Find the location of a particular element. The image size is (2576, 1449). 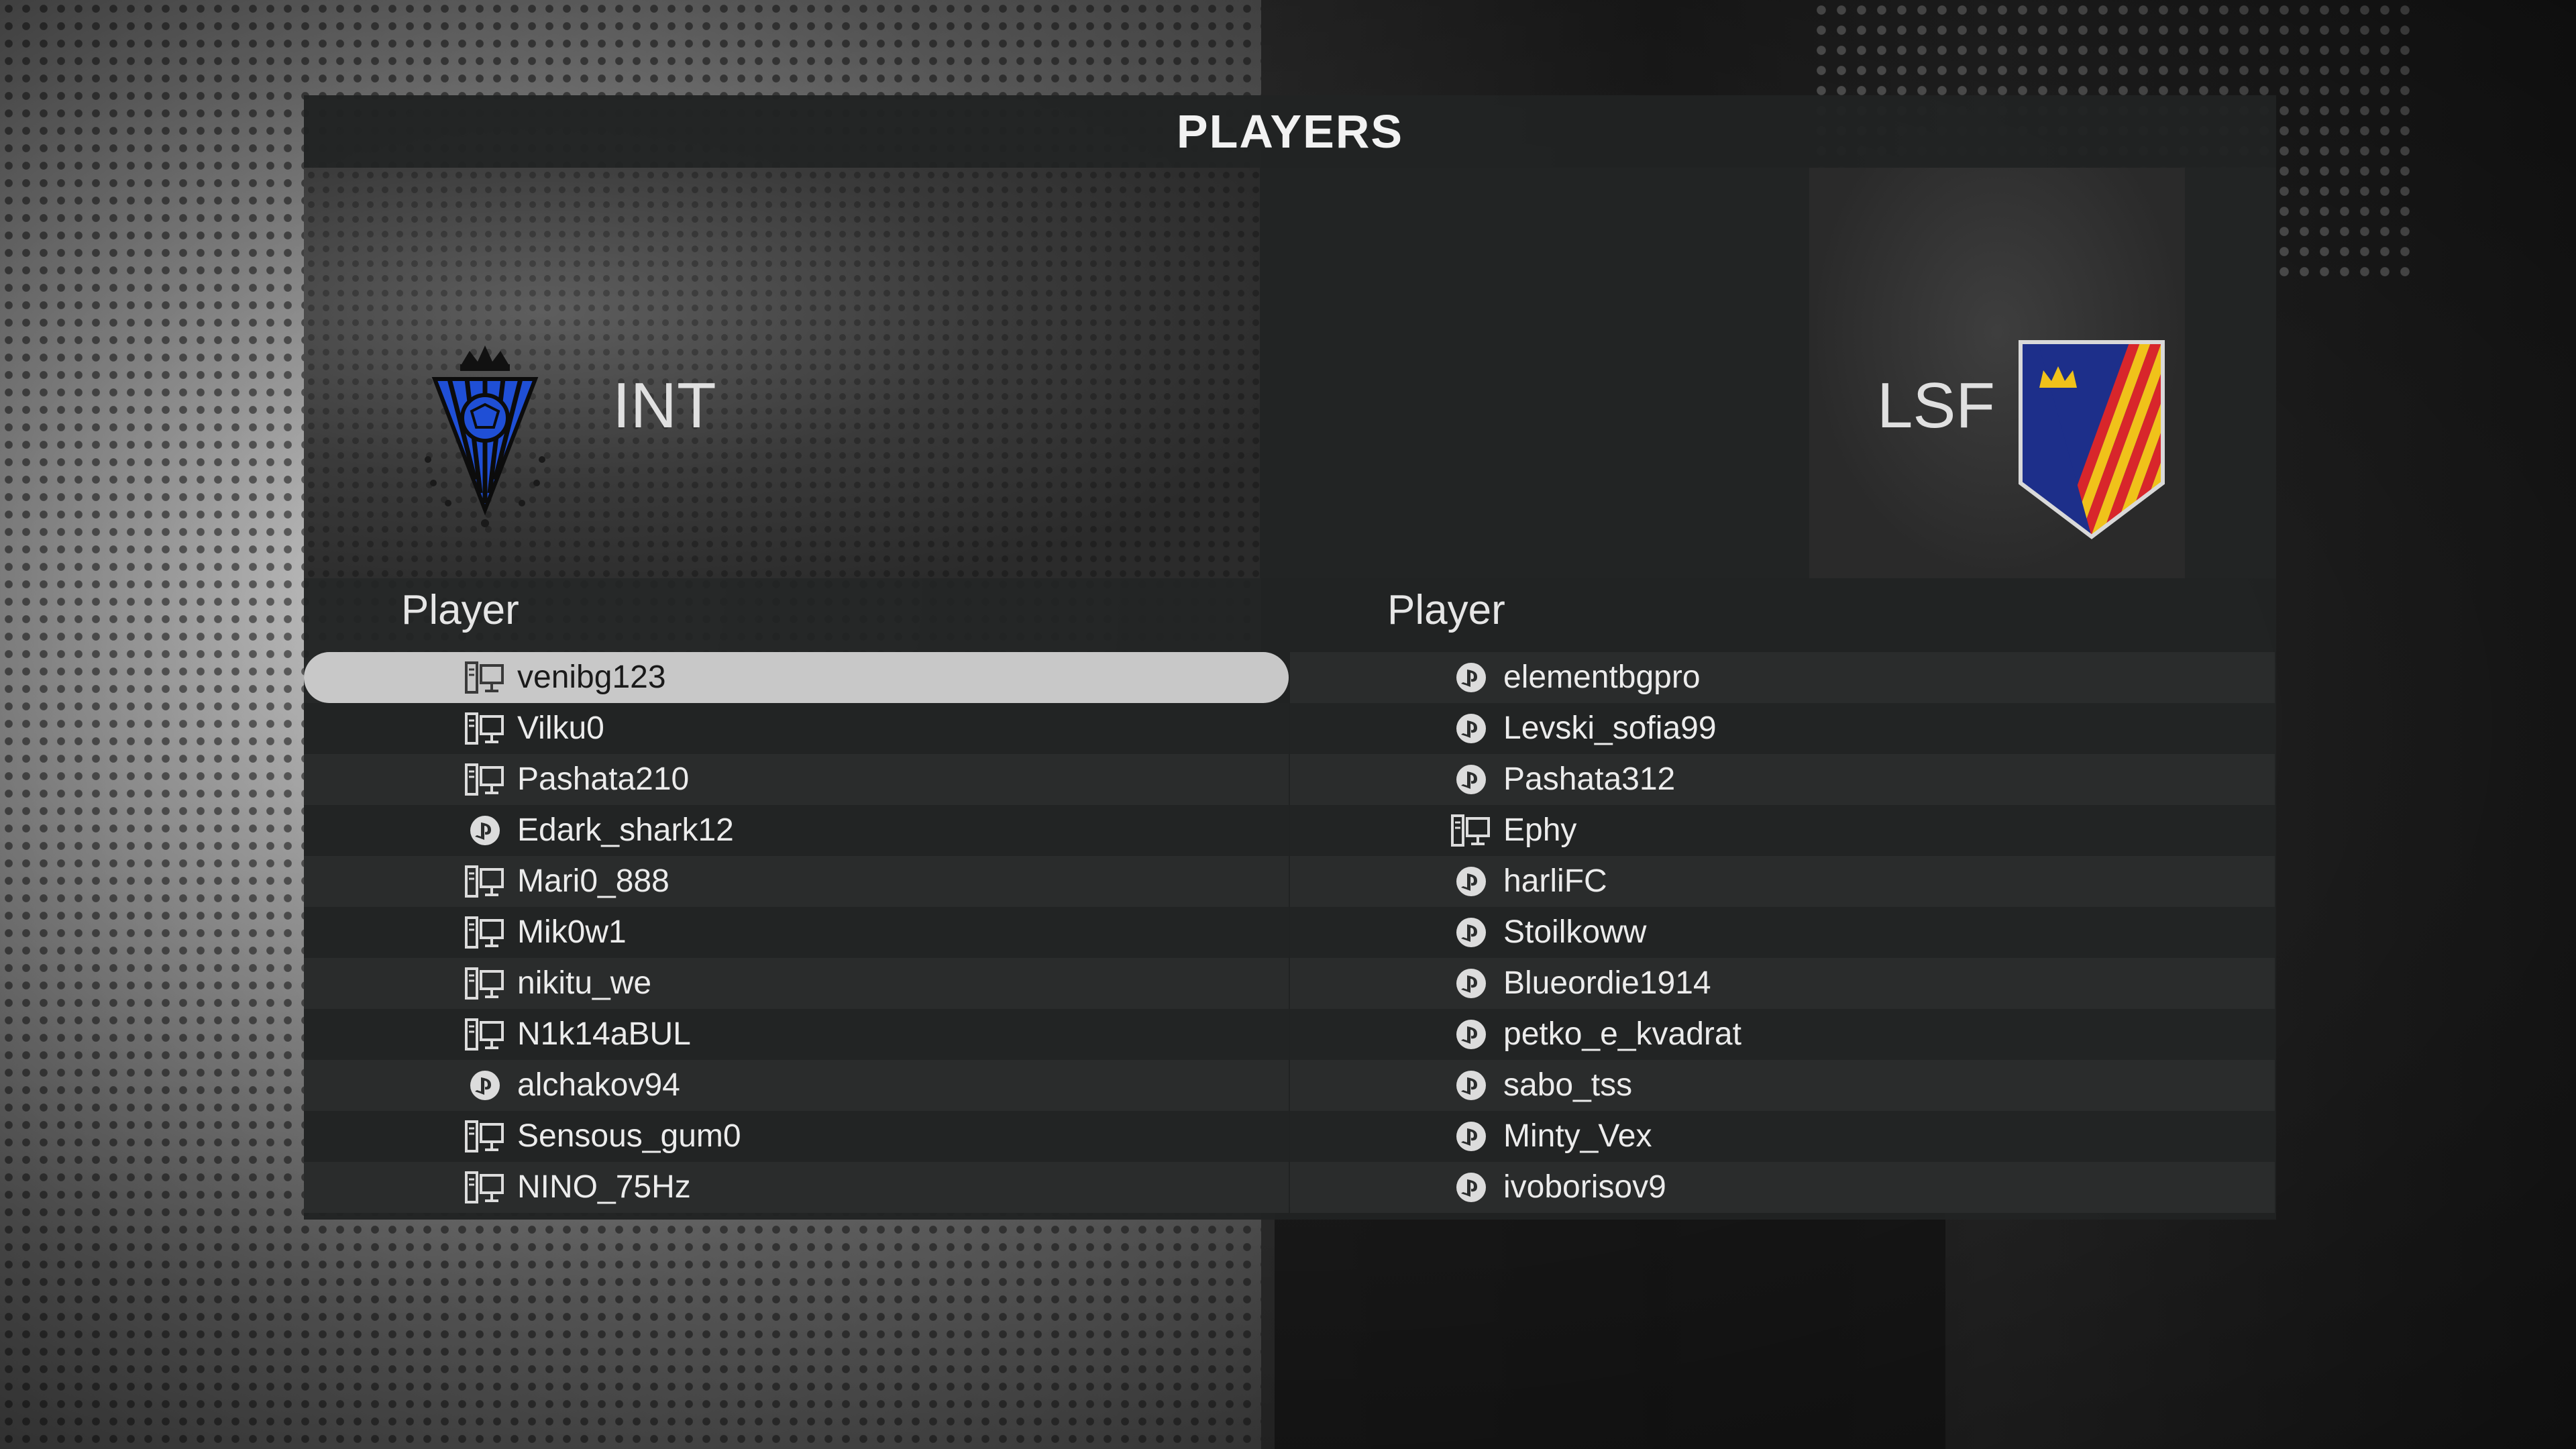

away-player-row: elementbgpro is located at coordinates (1782, 677).